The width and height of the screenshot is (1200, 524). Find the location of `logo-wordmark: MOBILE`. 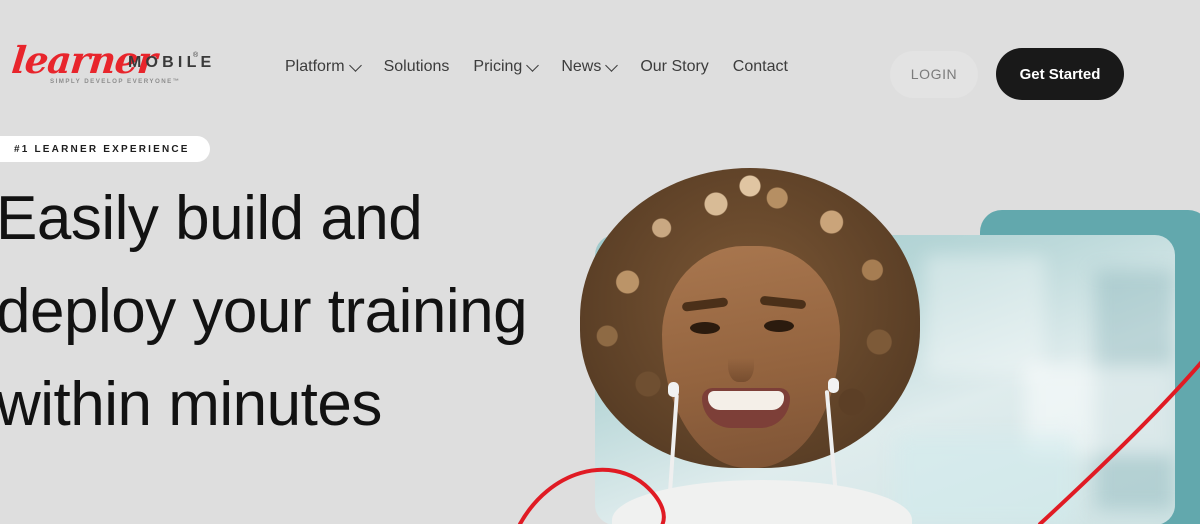

logo-wordmark: MOBILE is located at coordinates (172, 62).